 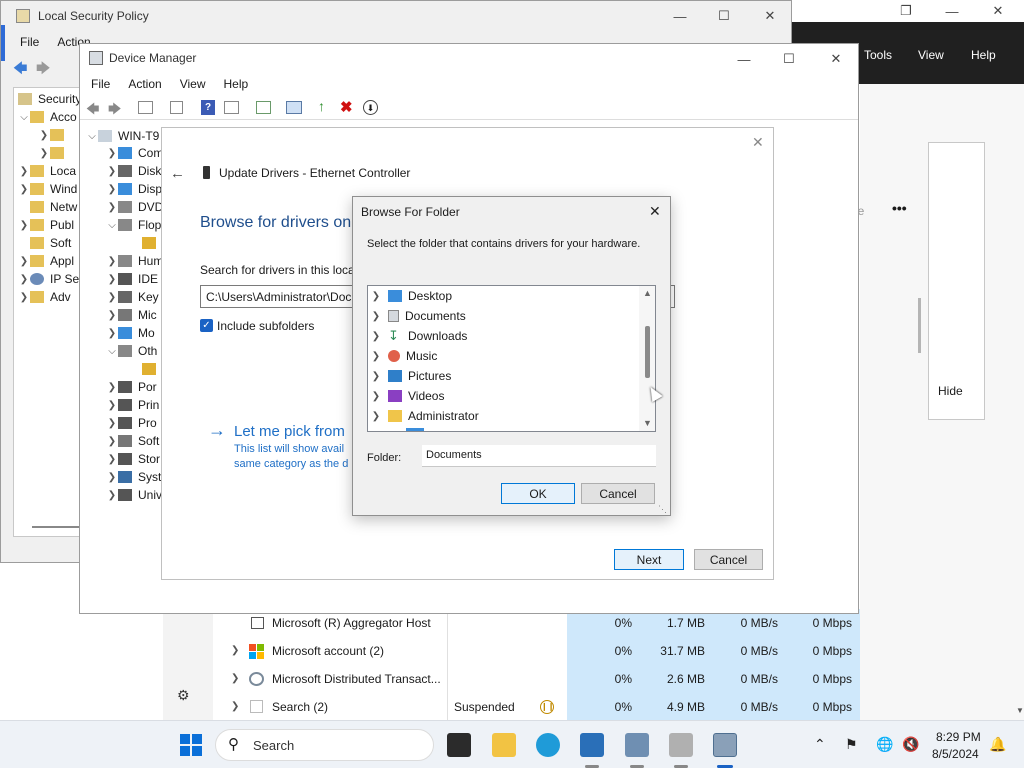 I want to click on folder-item-music: ❯ Music, so click(x=503, y=356).